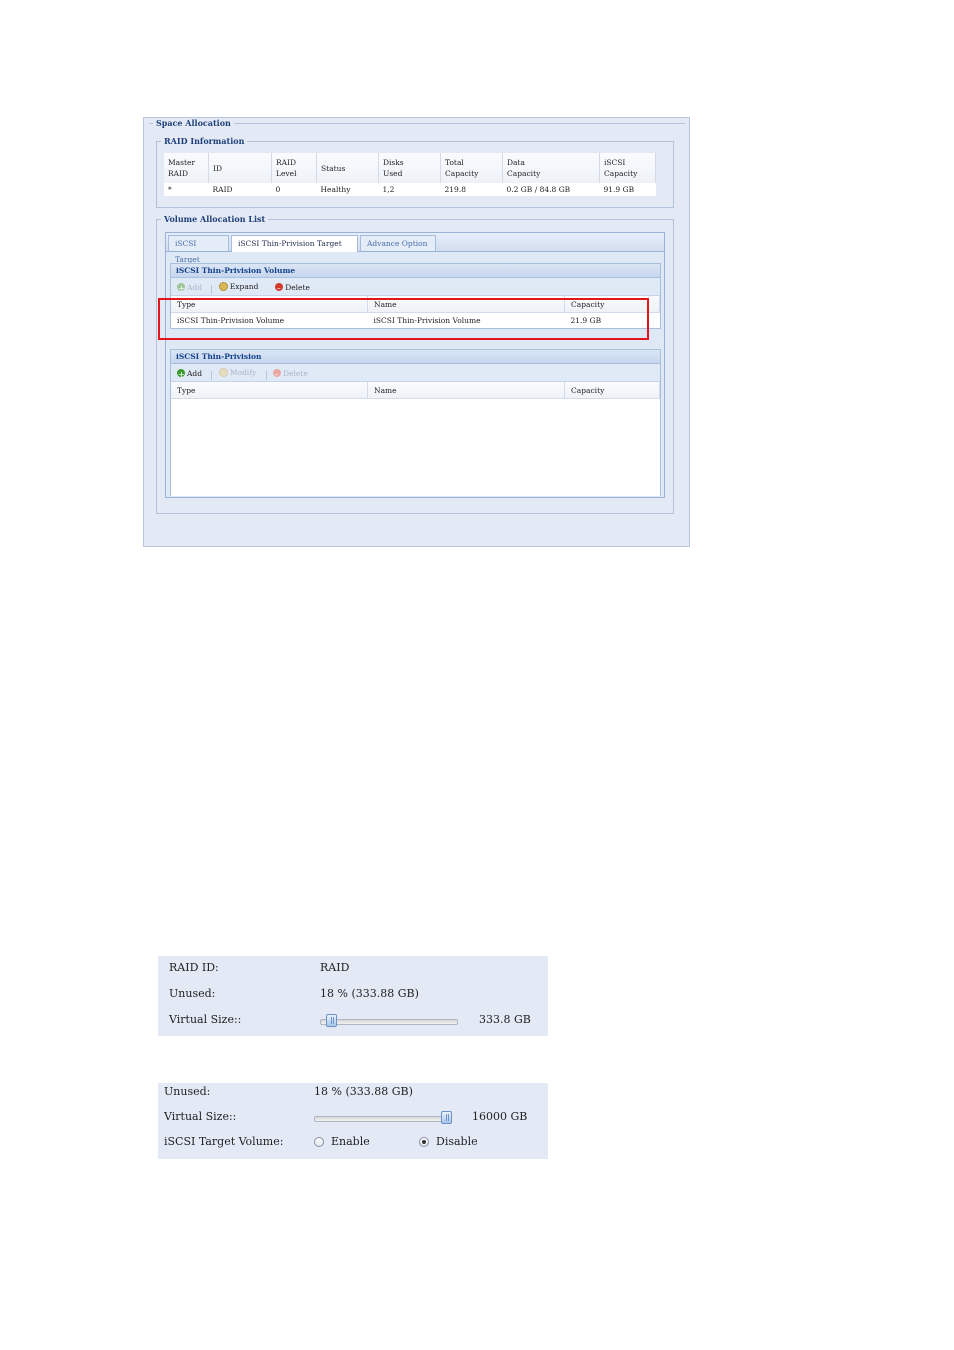  I want to click on col-disks-used: Disks Used, so click(409, 168).